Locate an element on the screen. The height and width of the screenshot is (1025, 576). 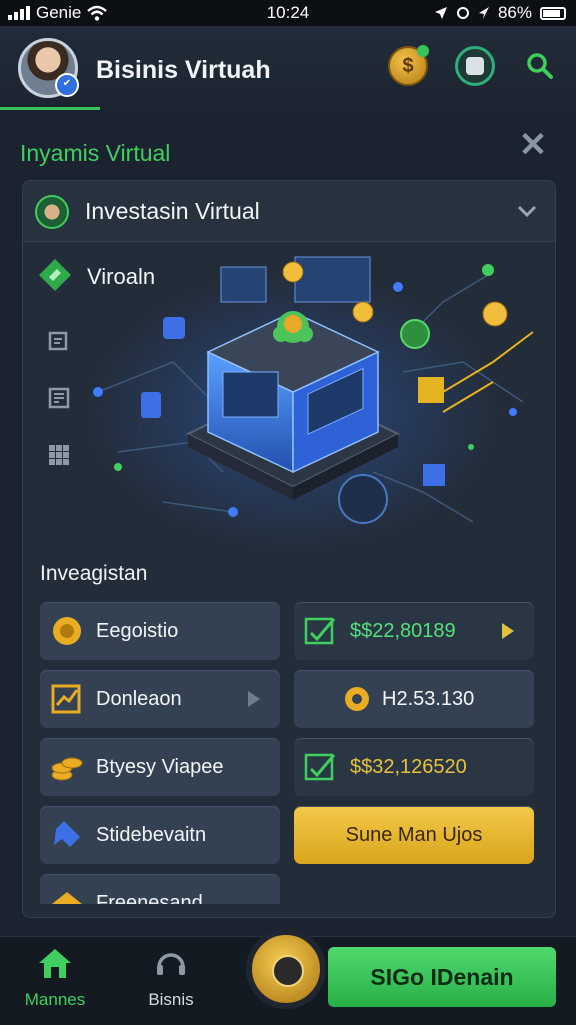
report-icon is located at coordinates (59, 398).